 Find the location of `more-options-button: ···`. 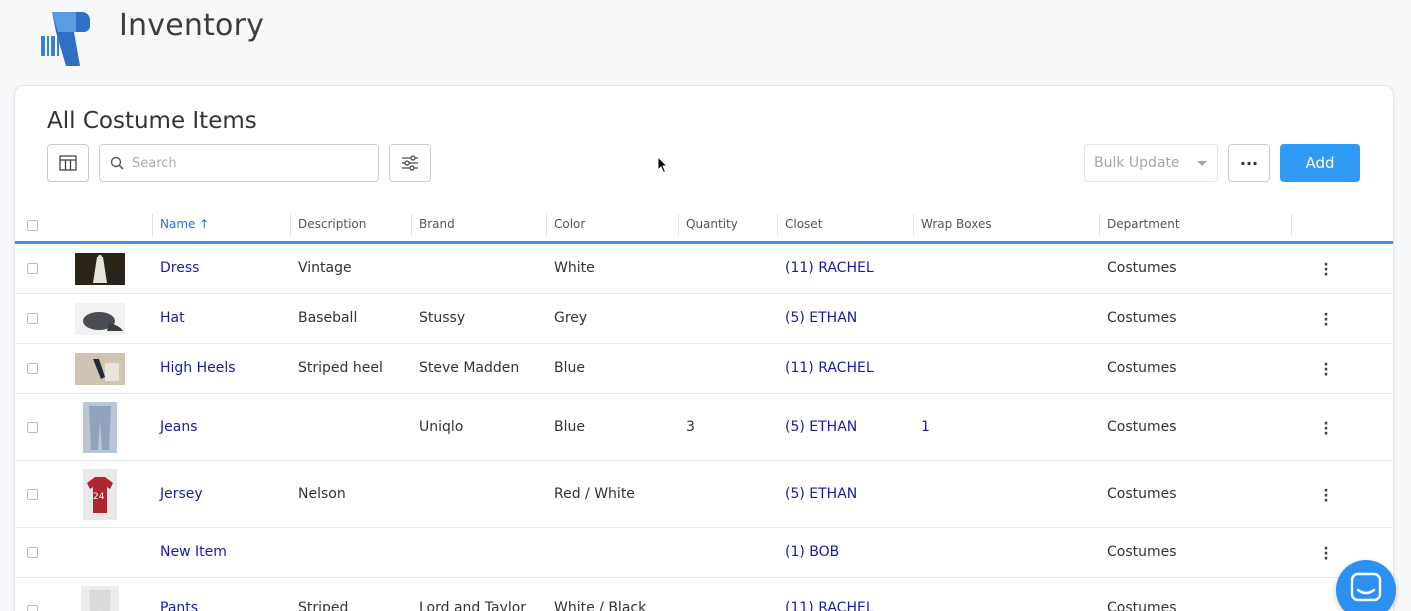

more-options-button: ··· is located at coordinates (1249, 163).